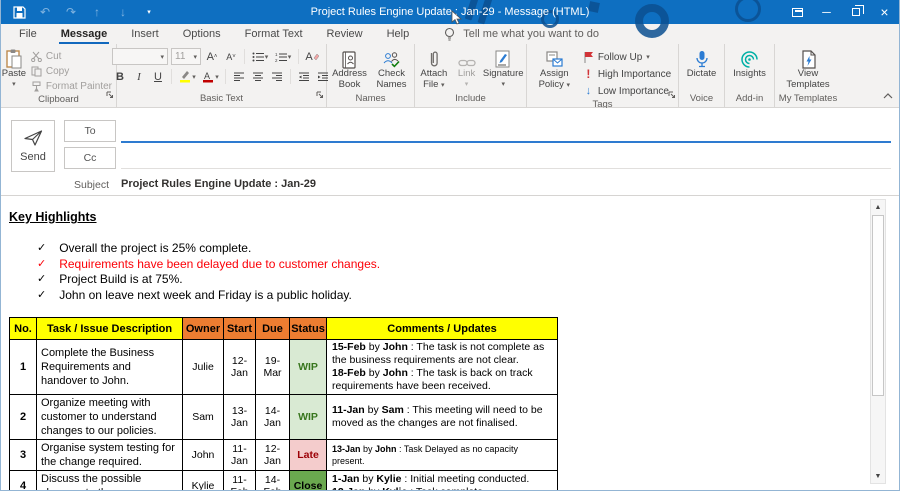 The width and height of the screenshot is (900, 491). Describe the element at coordinates (855, 12) in the screenshot. I see `restore-icon` at that location.